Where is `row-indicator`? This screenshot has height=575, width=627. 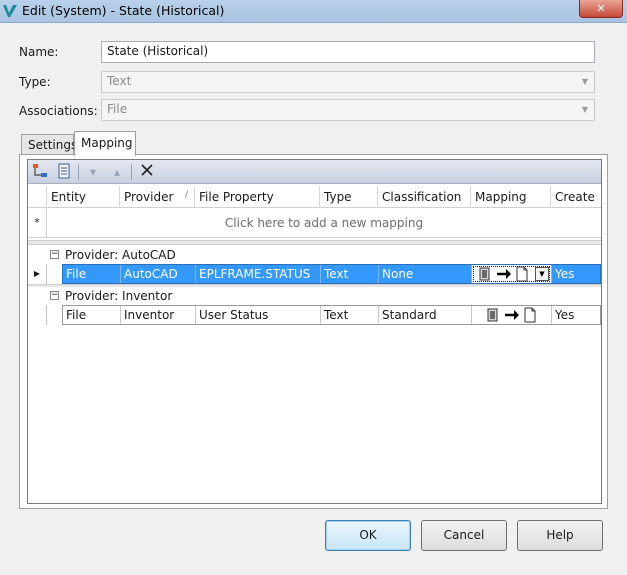
row-indicator is located at coordinates (37, 315).